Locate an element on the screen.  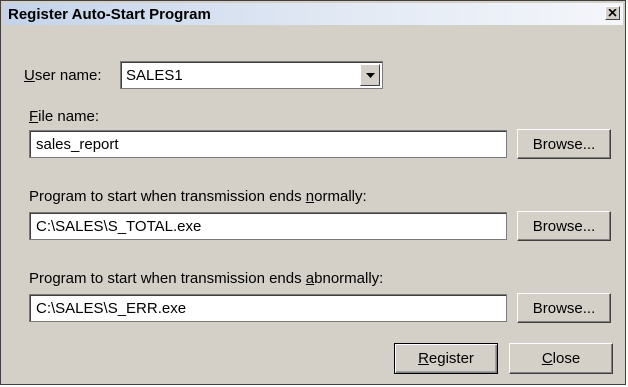
abnormal-mnemonic: a is located at coordinates (310, 278).